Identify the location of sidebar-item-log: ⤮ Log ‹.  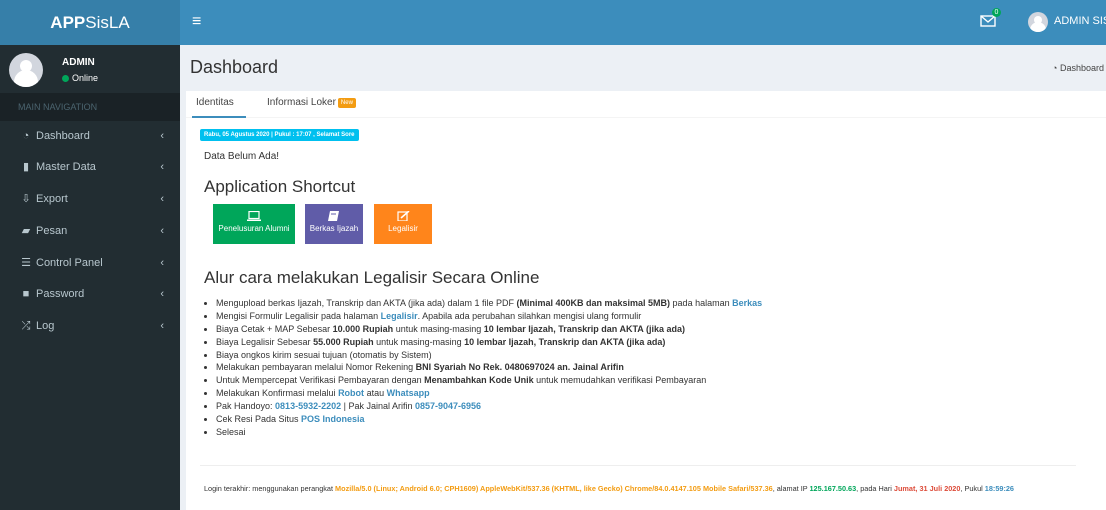
(90, 326).